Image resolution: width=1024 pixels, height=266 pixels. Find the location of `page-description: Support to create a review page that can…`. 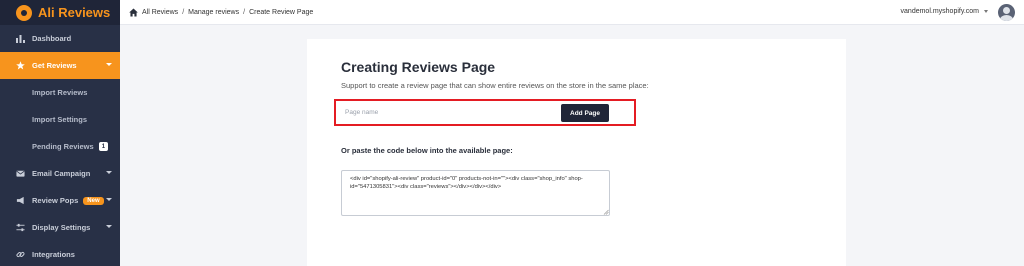

page-description: Support to create a review page that can… is located at coordinates (495, 85).